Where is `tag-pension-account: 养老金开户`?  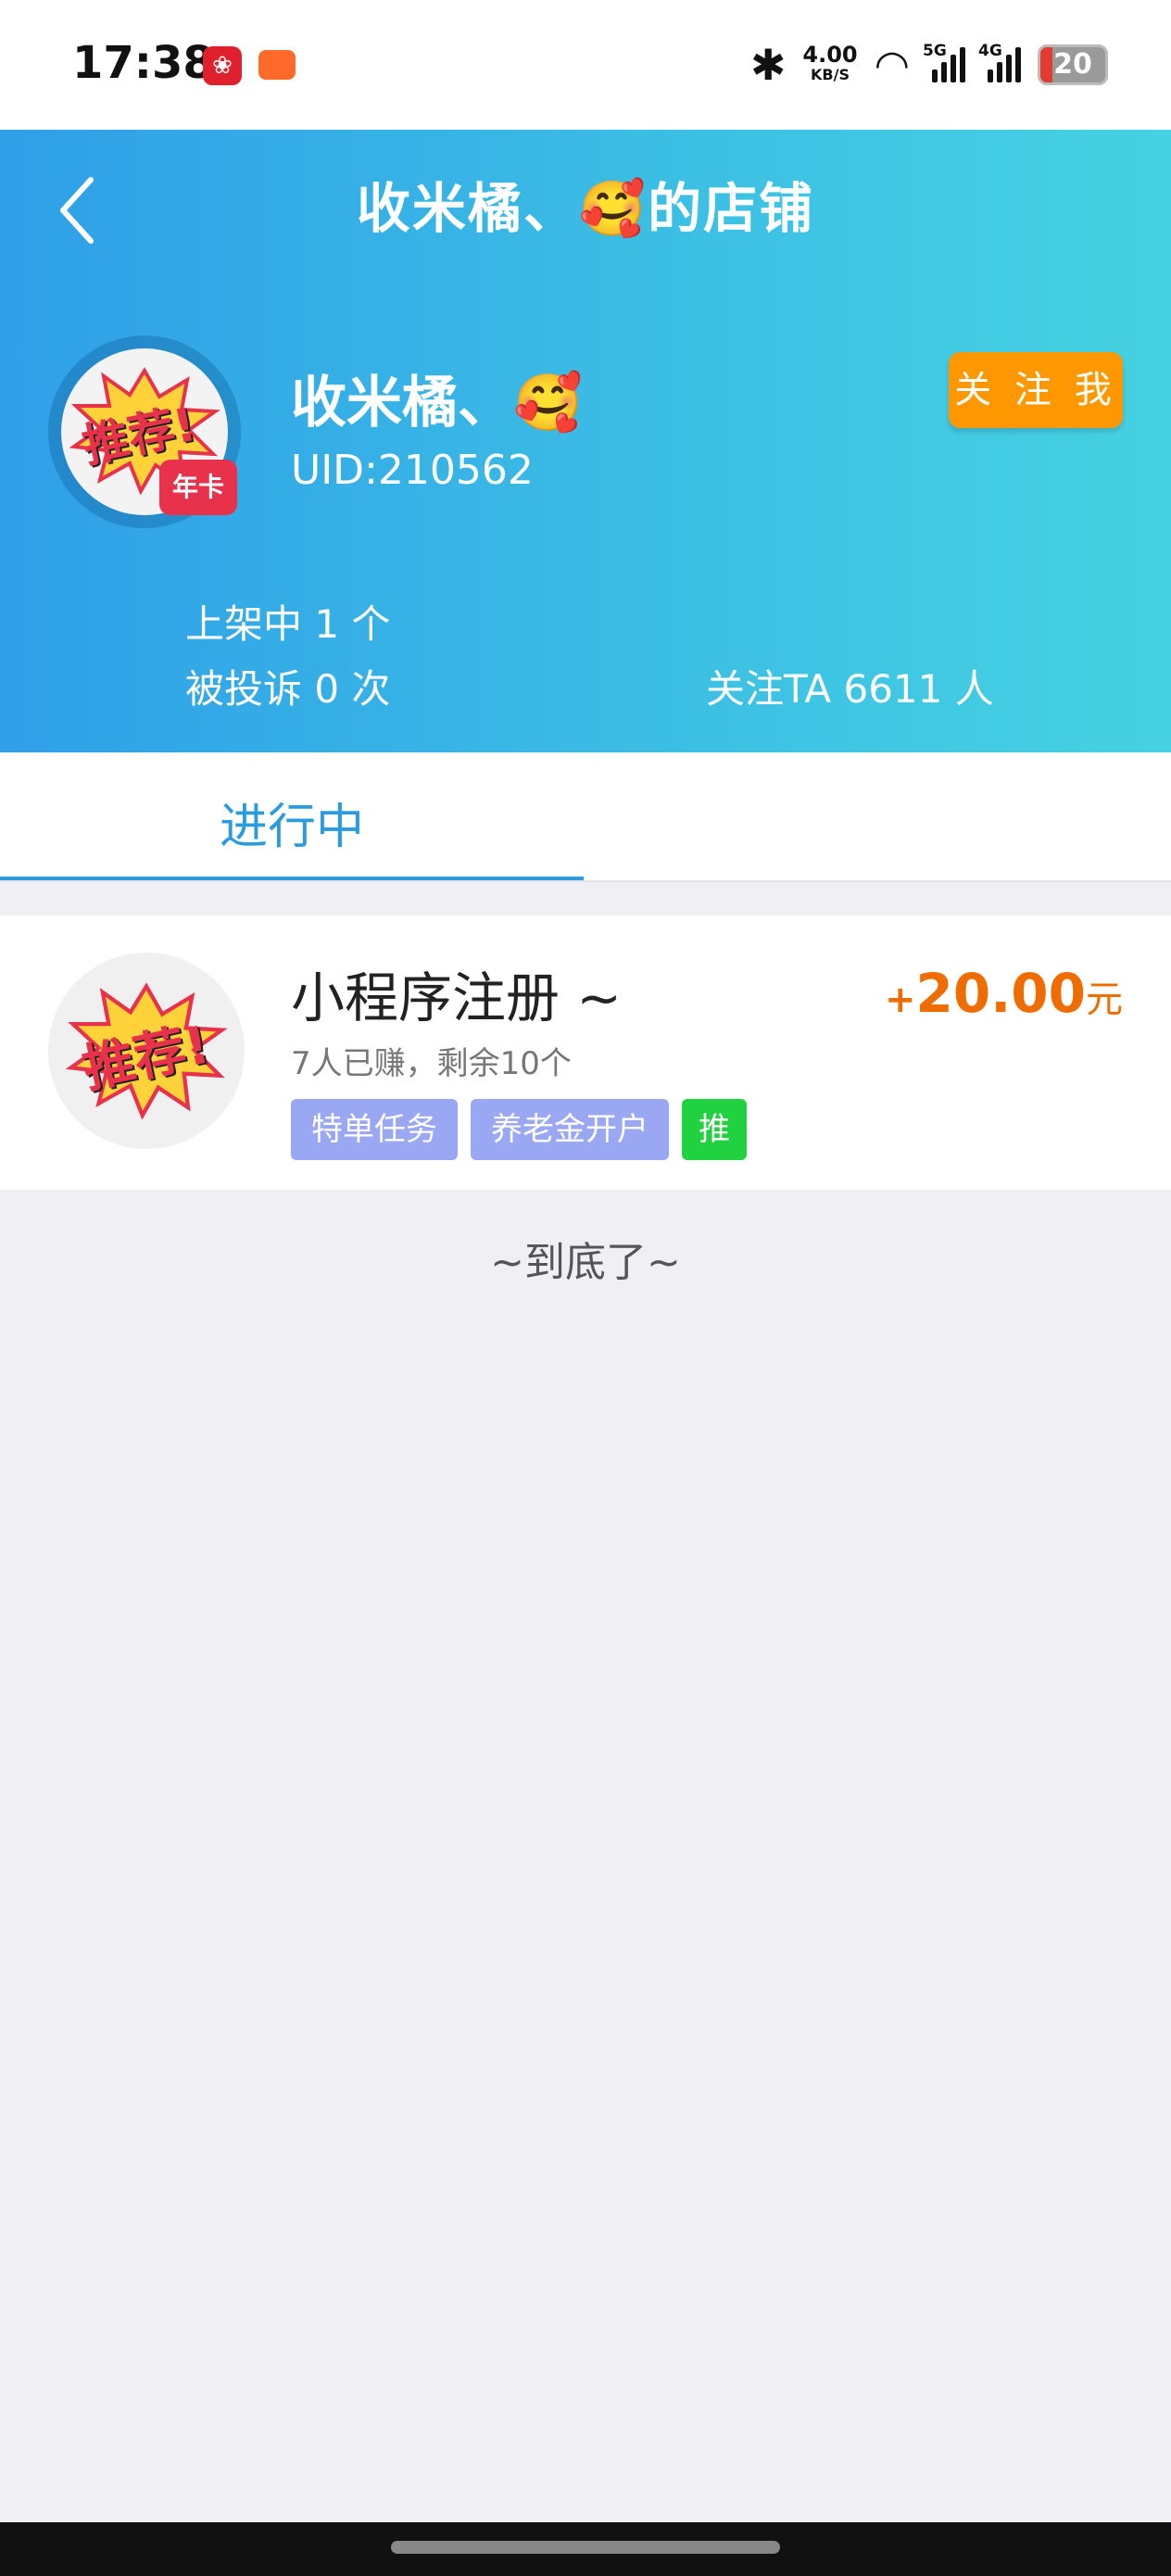
tag-pension-account: 养老金开户 is located at coordinates (570, 1130).